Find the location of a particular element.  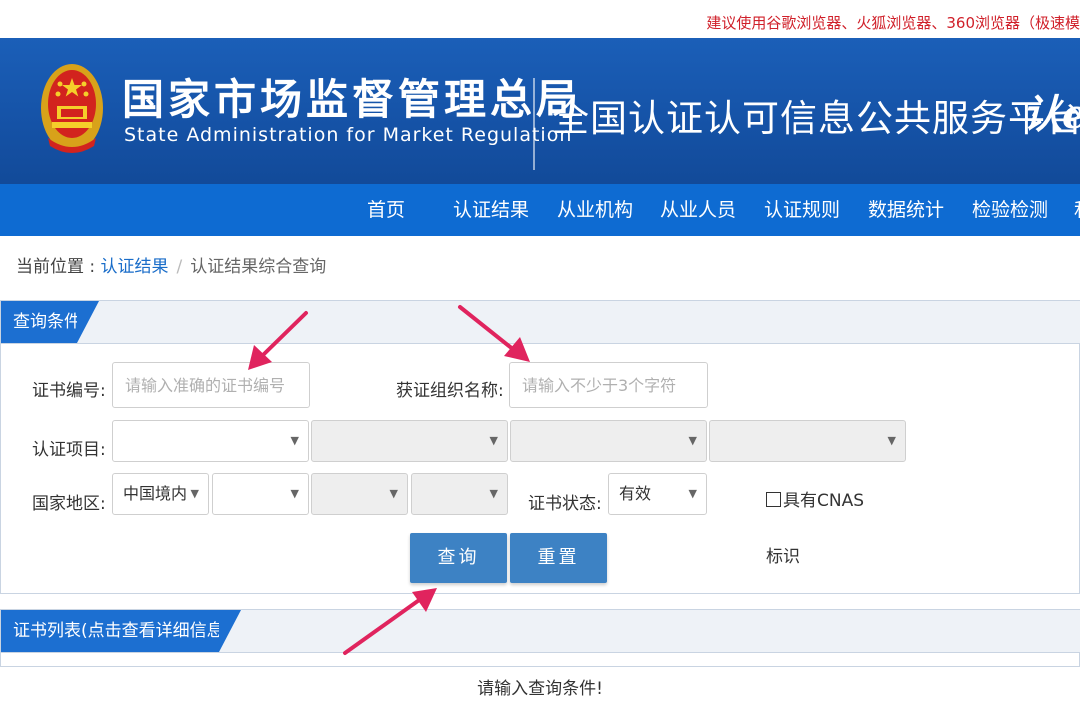

nav-item-home: 首页 is located at coordinates (386, 210).